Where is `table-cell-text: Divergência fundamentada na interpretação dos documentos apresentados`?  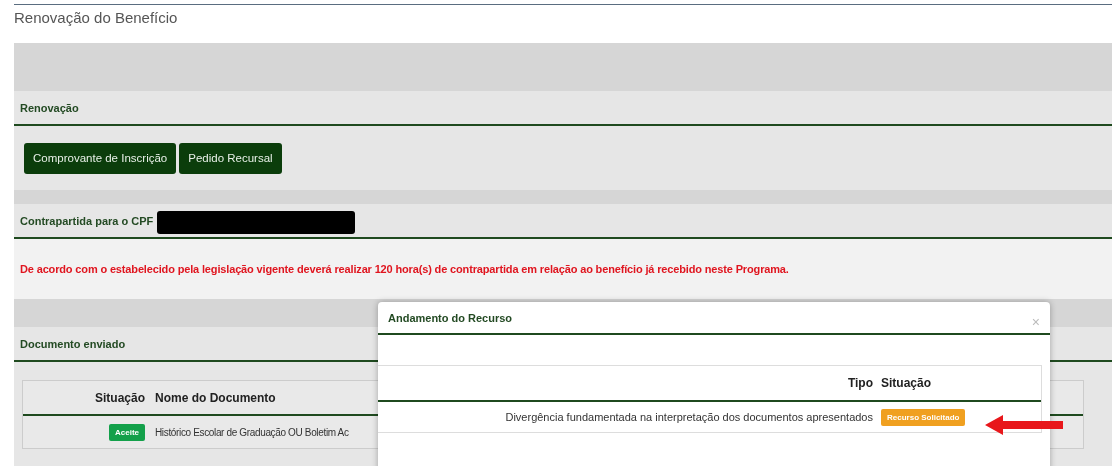 table-cell-text: Divergência fundamentada na interpretação dos documentos apresentados is located at coordinates (688, 417).